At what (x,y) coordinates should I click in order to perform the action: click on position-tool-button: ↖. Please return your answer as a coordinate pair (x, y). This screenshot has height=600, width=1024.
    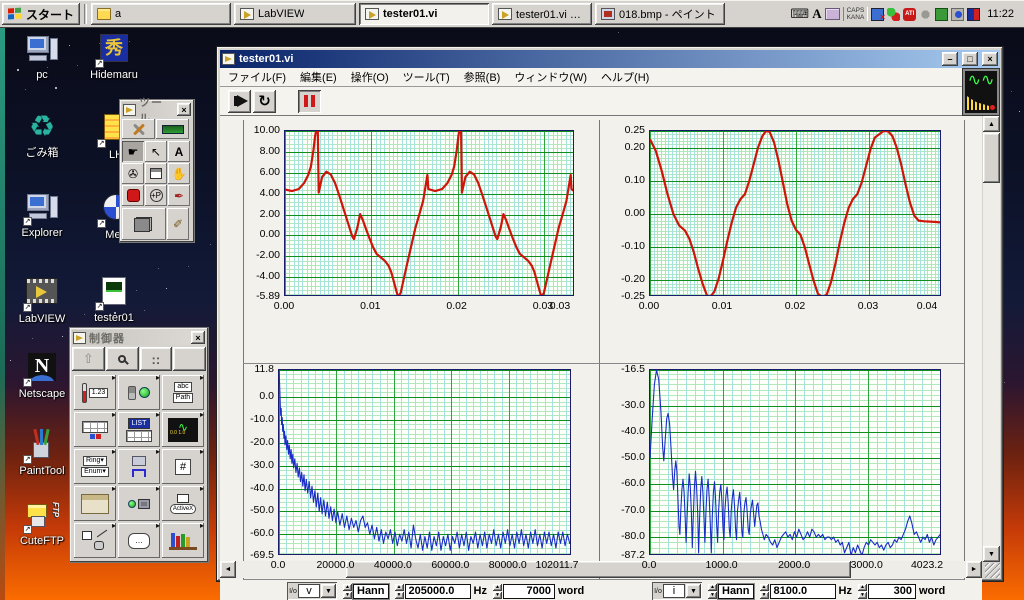
    Looking at the image, I should click on (156, 151).